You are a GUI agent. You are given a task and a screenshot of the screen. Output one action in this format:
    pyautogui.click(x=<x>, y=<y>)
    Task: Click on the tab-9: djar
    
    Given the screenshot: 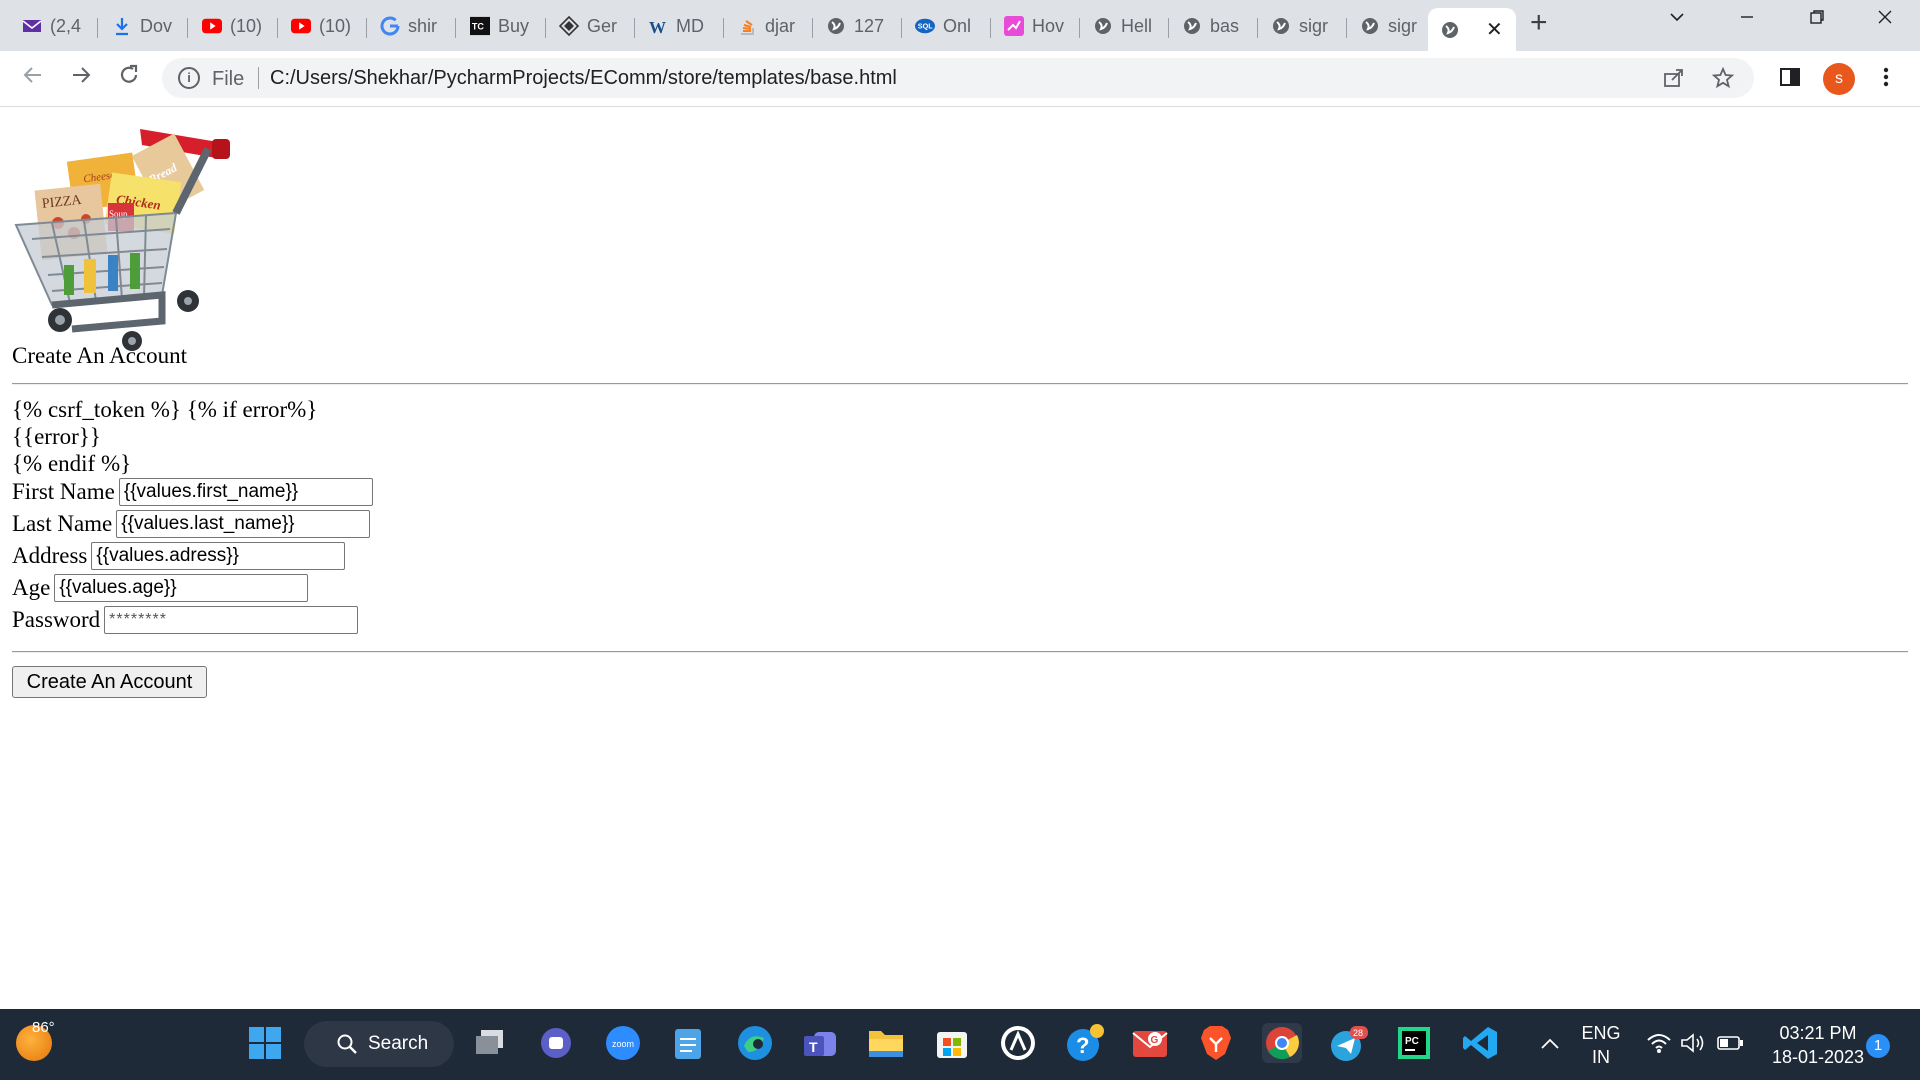 What is the action you would take?
    pyautogui.click(x=769, y=26)
    